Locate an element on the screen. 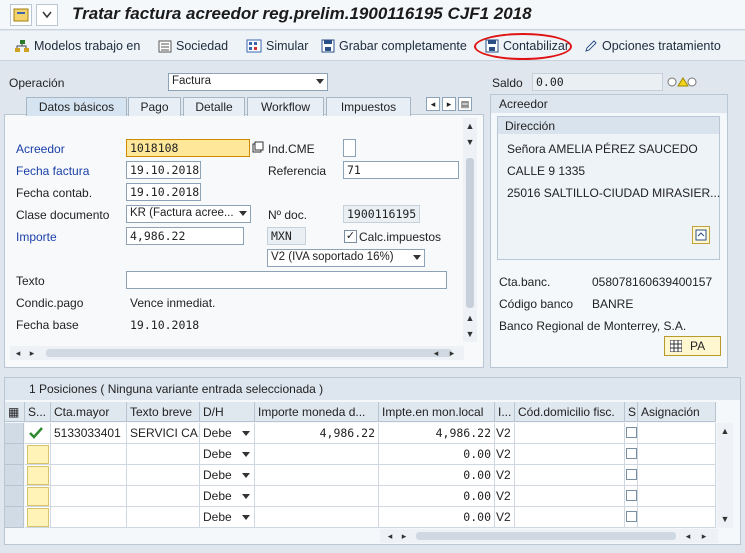 This screenshot has height=553, width=745. scroll-up-icon: ▼ is located at coordinates (470, 142).